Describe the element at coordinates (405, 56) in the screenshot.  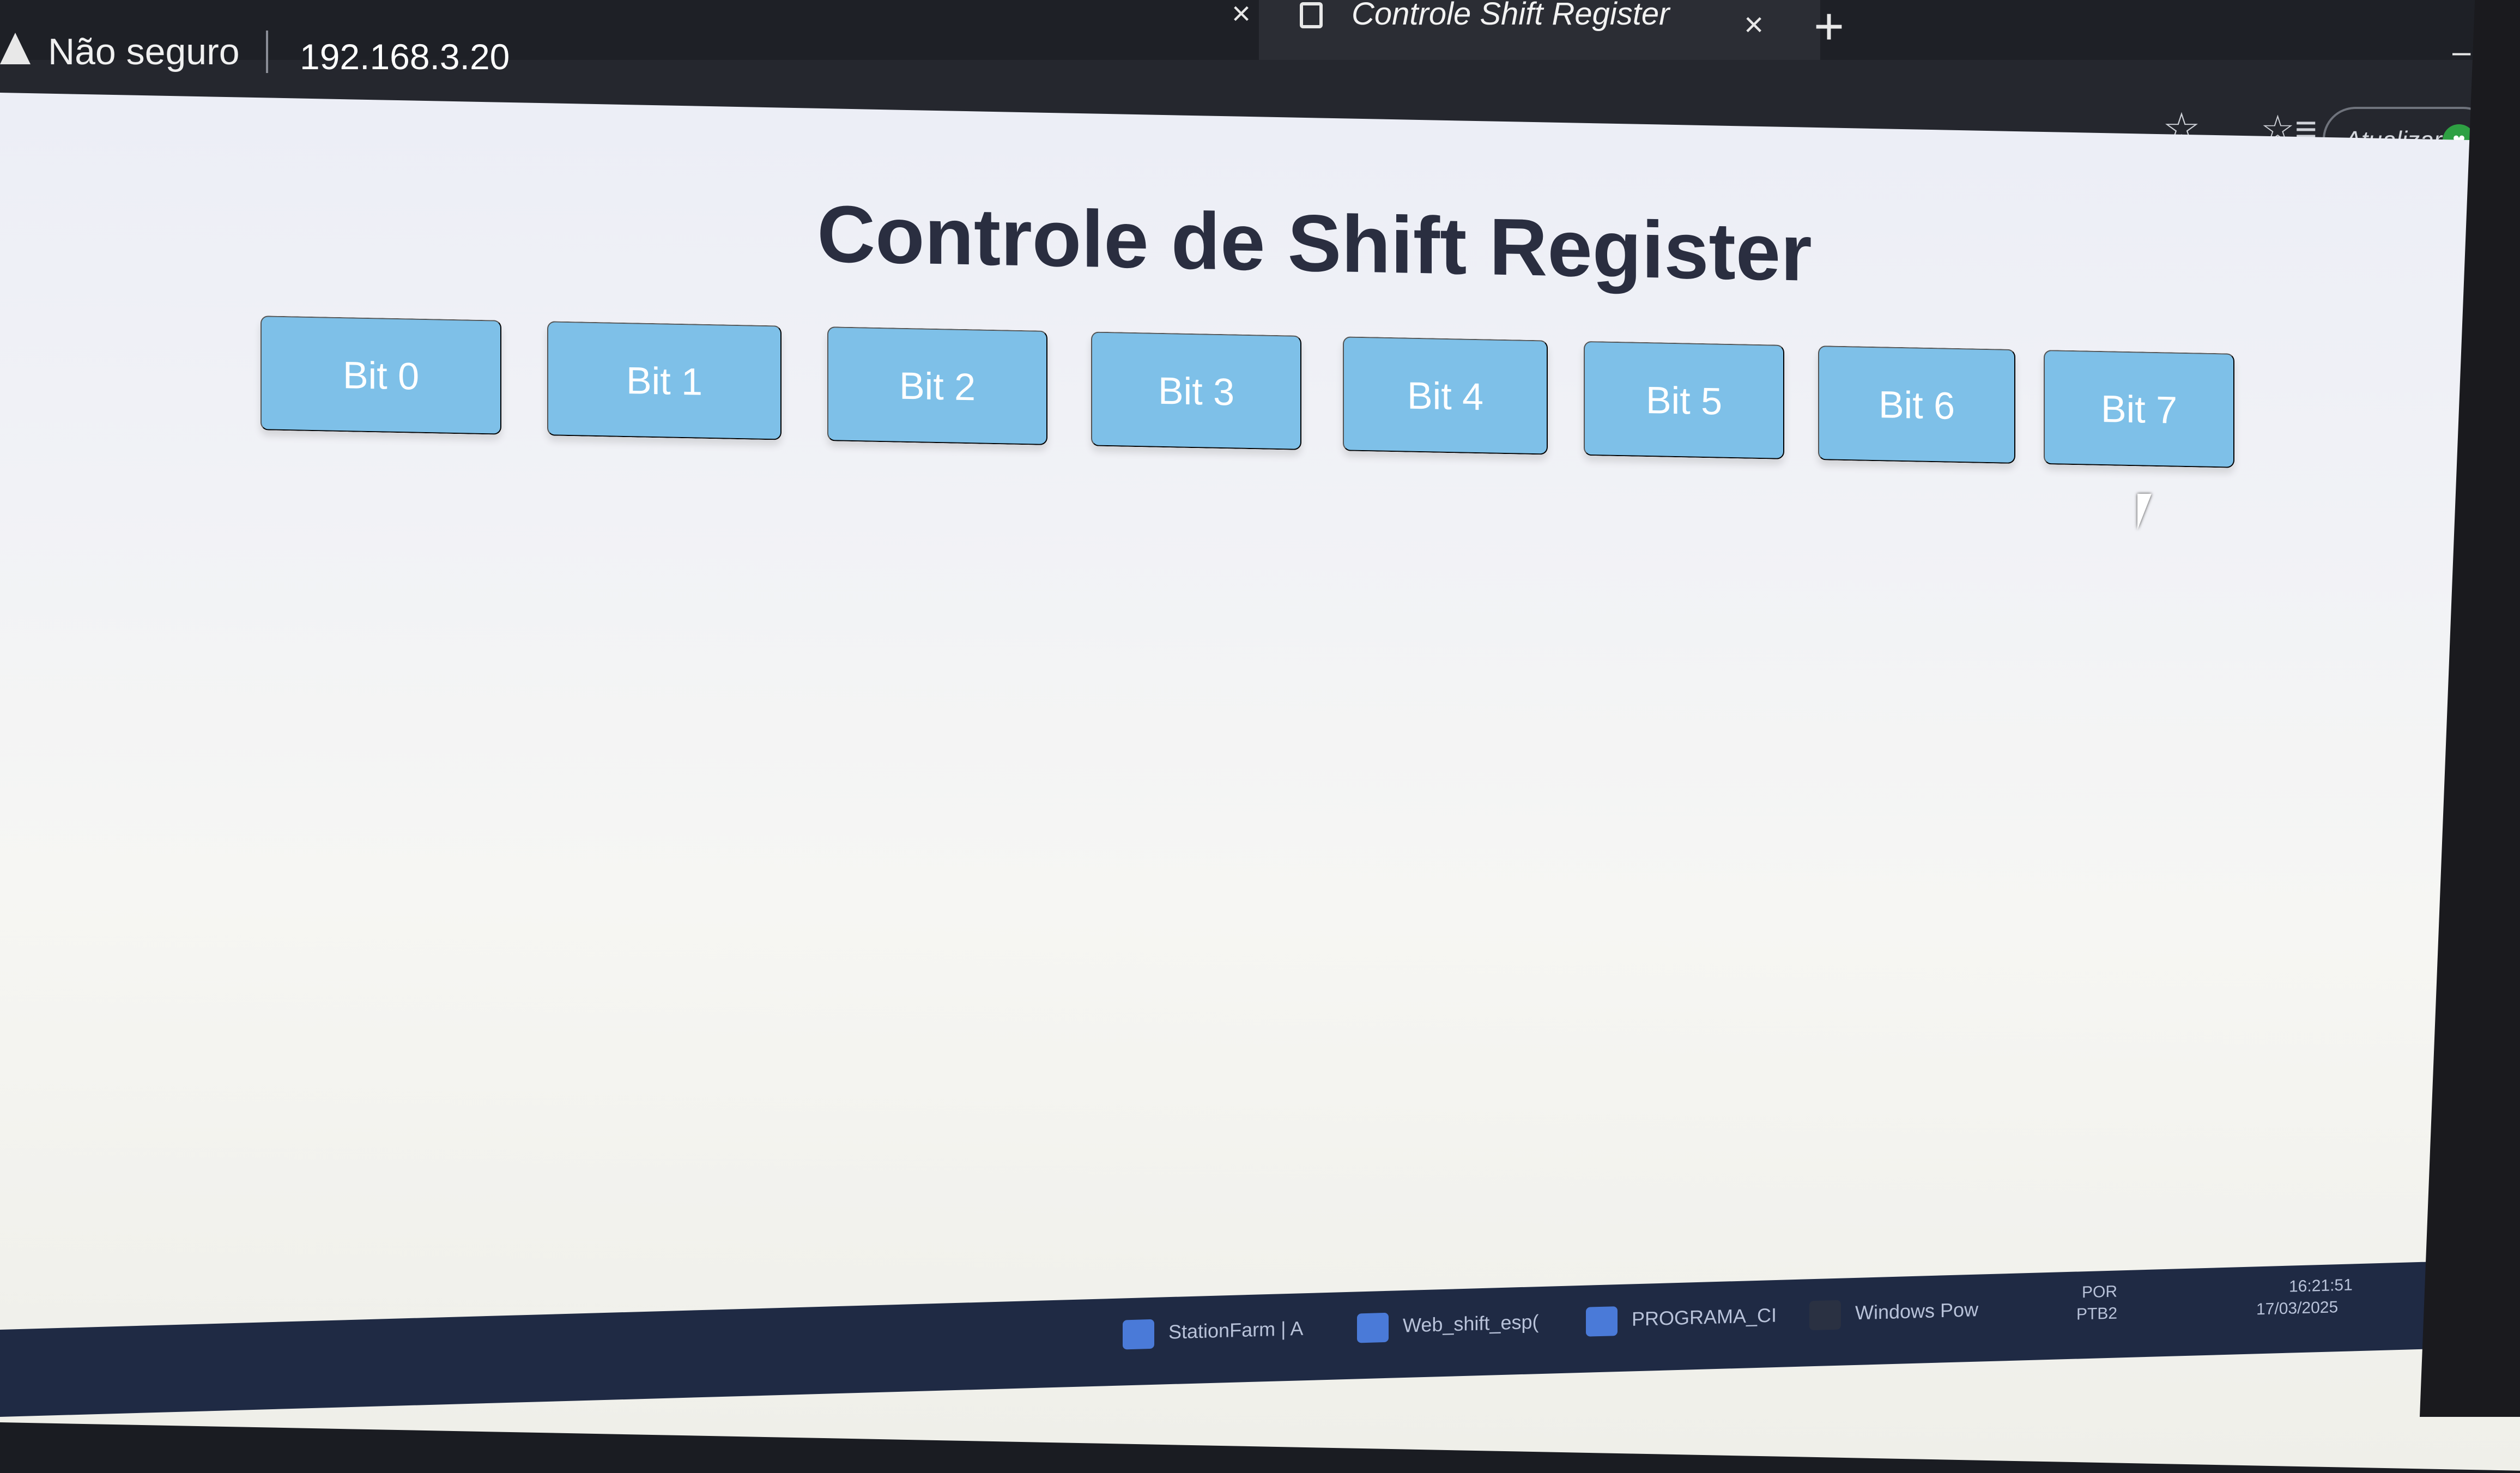
I see `url-field: 192.168.3.20` at that location.